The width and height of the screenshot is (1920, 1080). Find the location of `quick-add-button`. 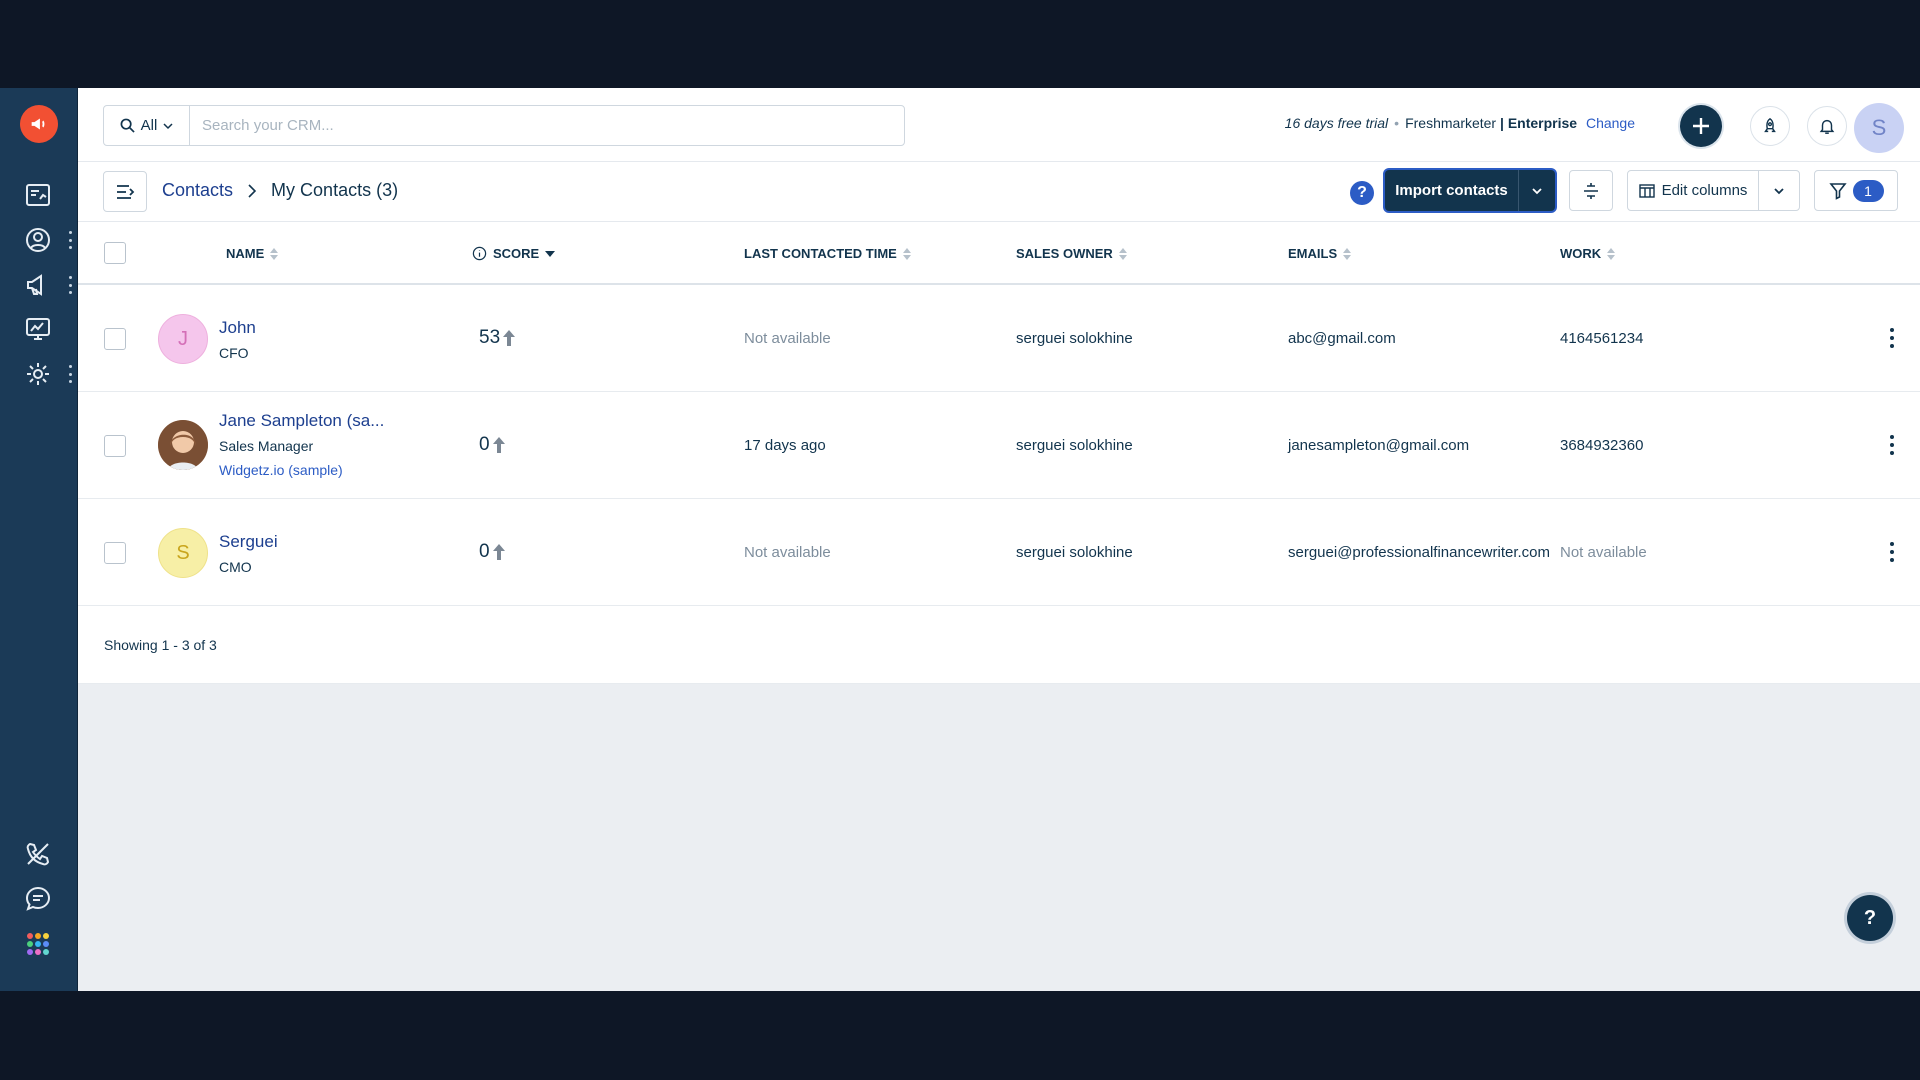

quick-add-button is located at coordinates (1701, 126).